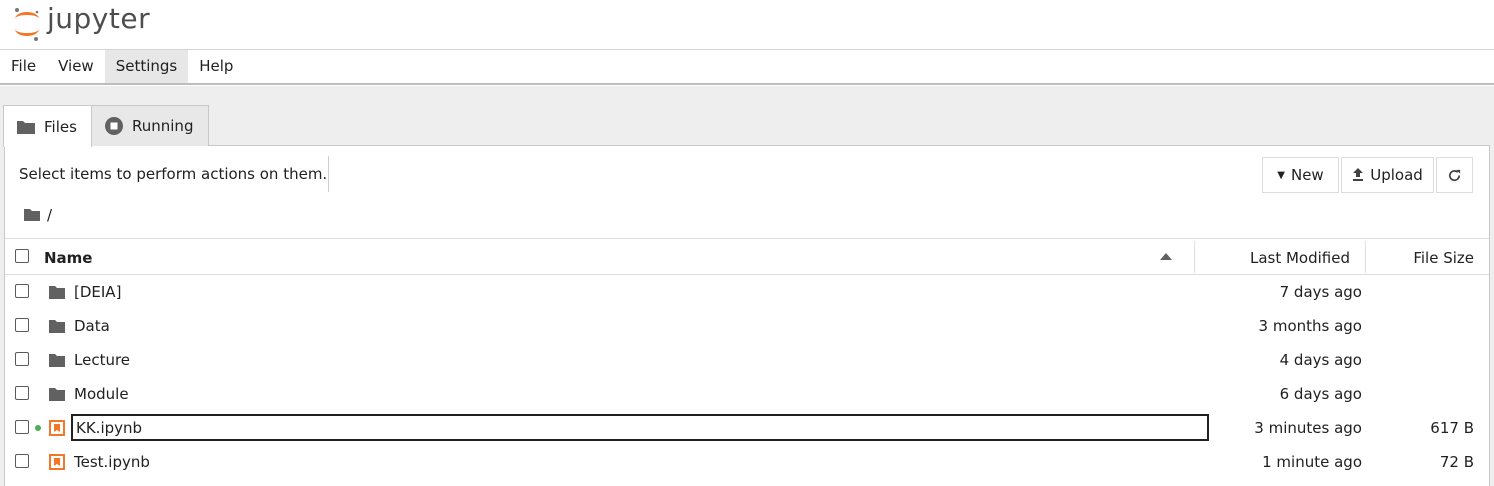 The width and height of the screenshot is (1494, 486). I want to click on file-size: 72 B, so click(1456, 462).